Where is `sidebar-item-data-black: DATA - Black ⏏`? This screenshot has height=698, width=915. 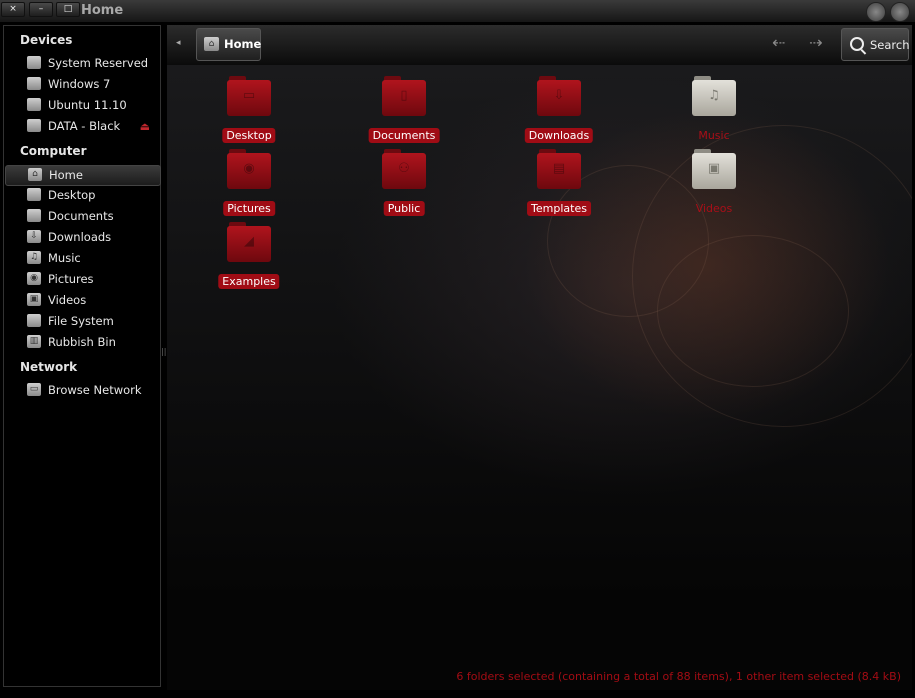
sidebar-item-data-black: DATA - Black ⏏ is located at coordinates (82, 126).